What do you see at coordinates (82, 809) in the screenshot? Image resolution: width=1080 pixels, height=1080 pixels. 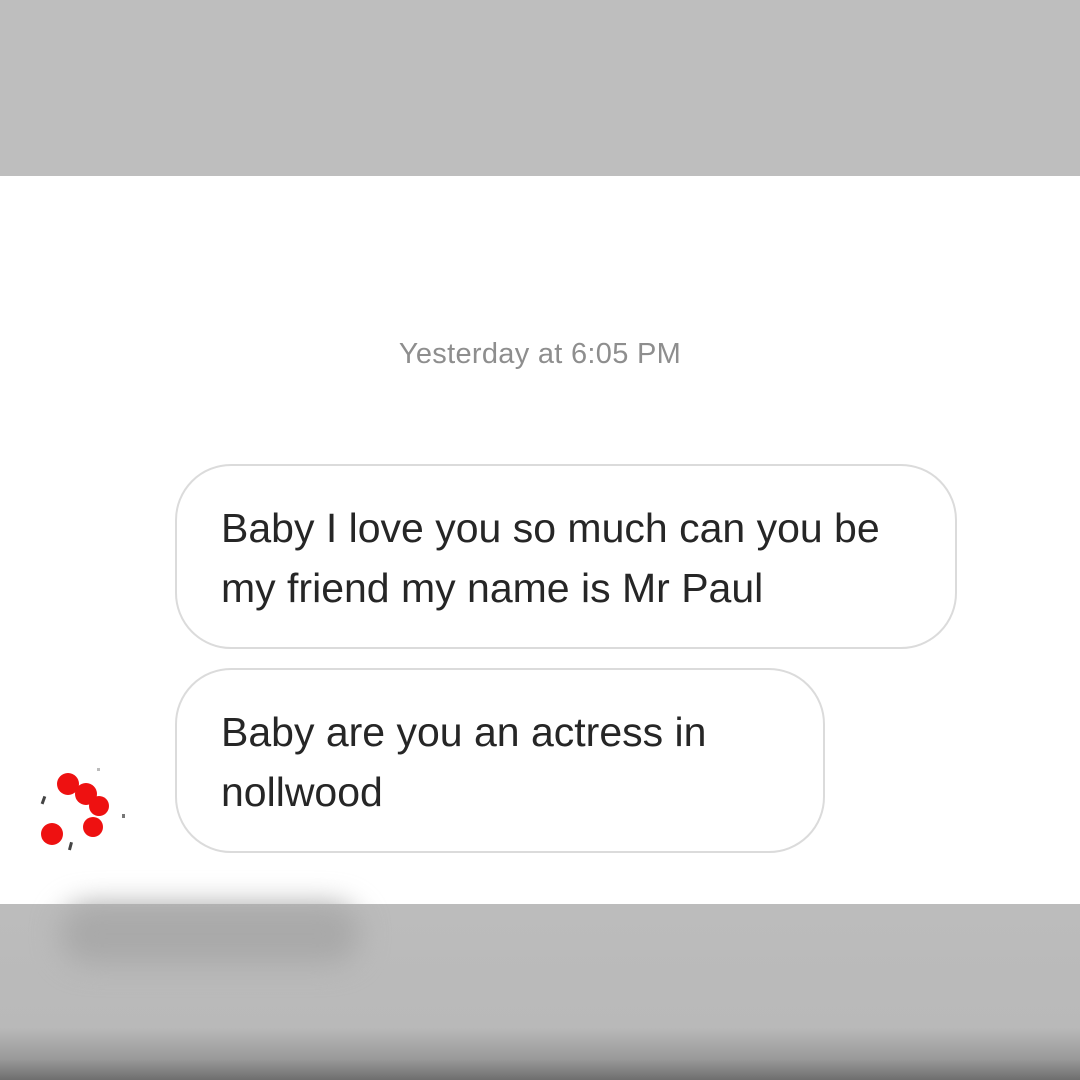 I see `sender-avatar-graphic` at bounding box center [82, 809].